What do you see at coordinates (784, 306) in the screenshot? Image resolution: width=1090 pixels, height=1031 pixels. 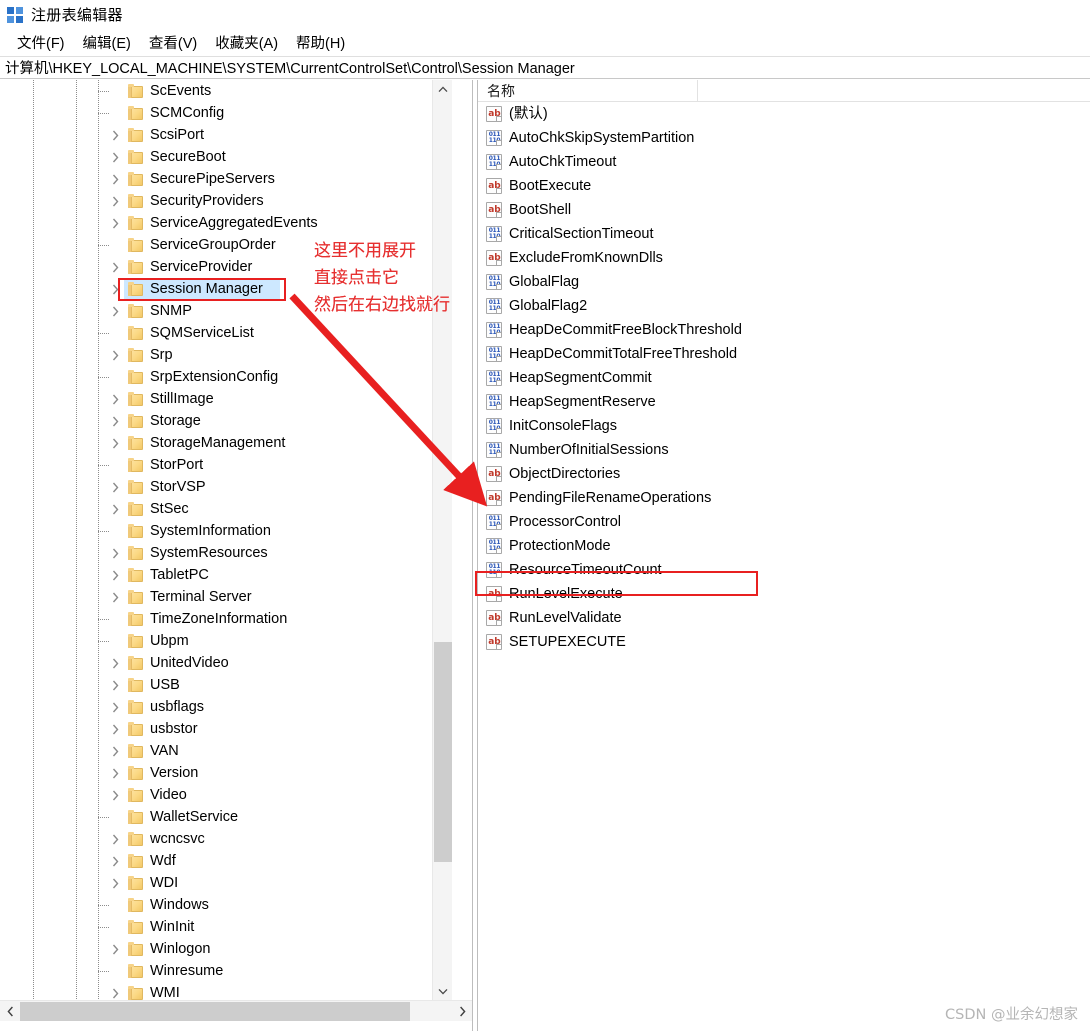 I see `value-row: 011 110 GlobalFlag2` at bounding box center [784, 306].